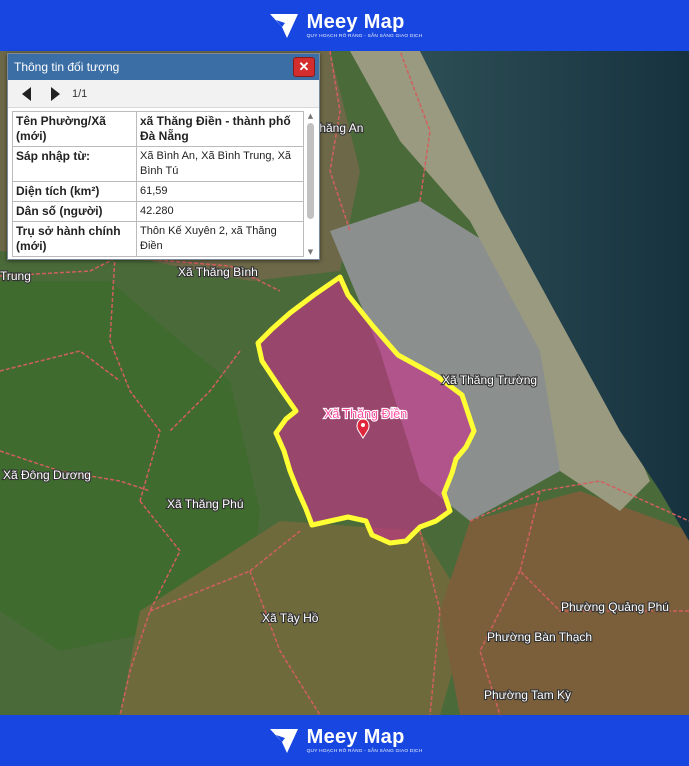  What do you see at coordinates (80, 93) in the screenshot?
I see `page-indicator: 1/1` at bounding box center [80, 93].